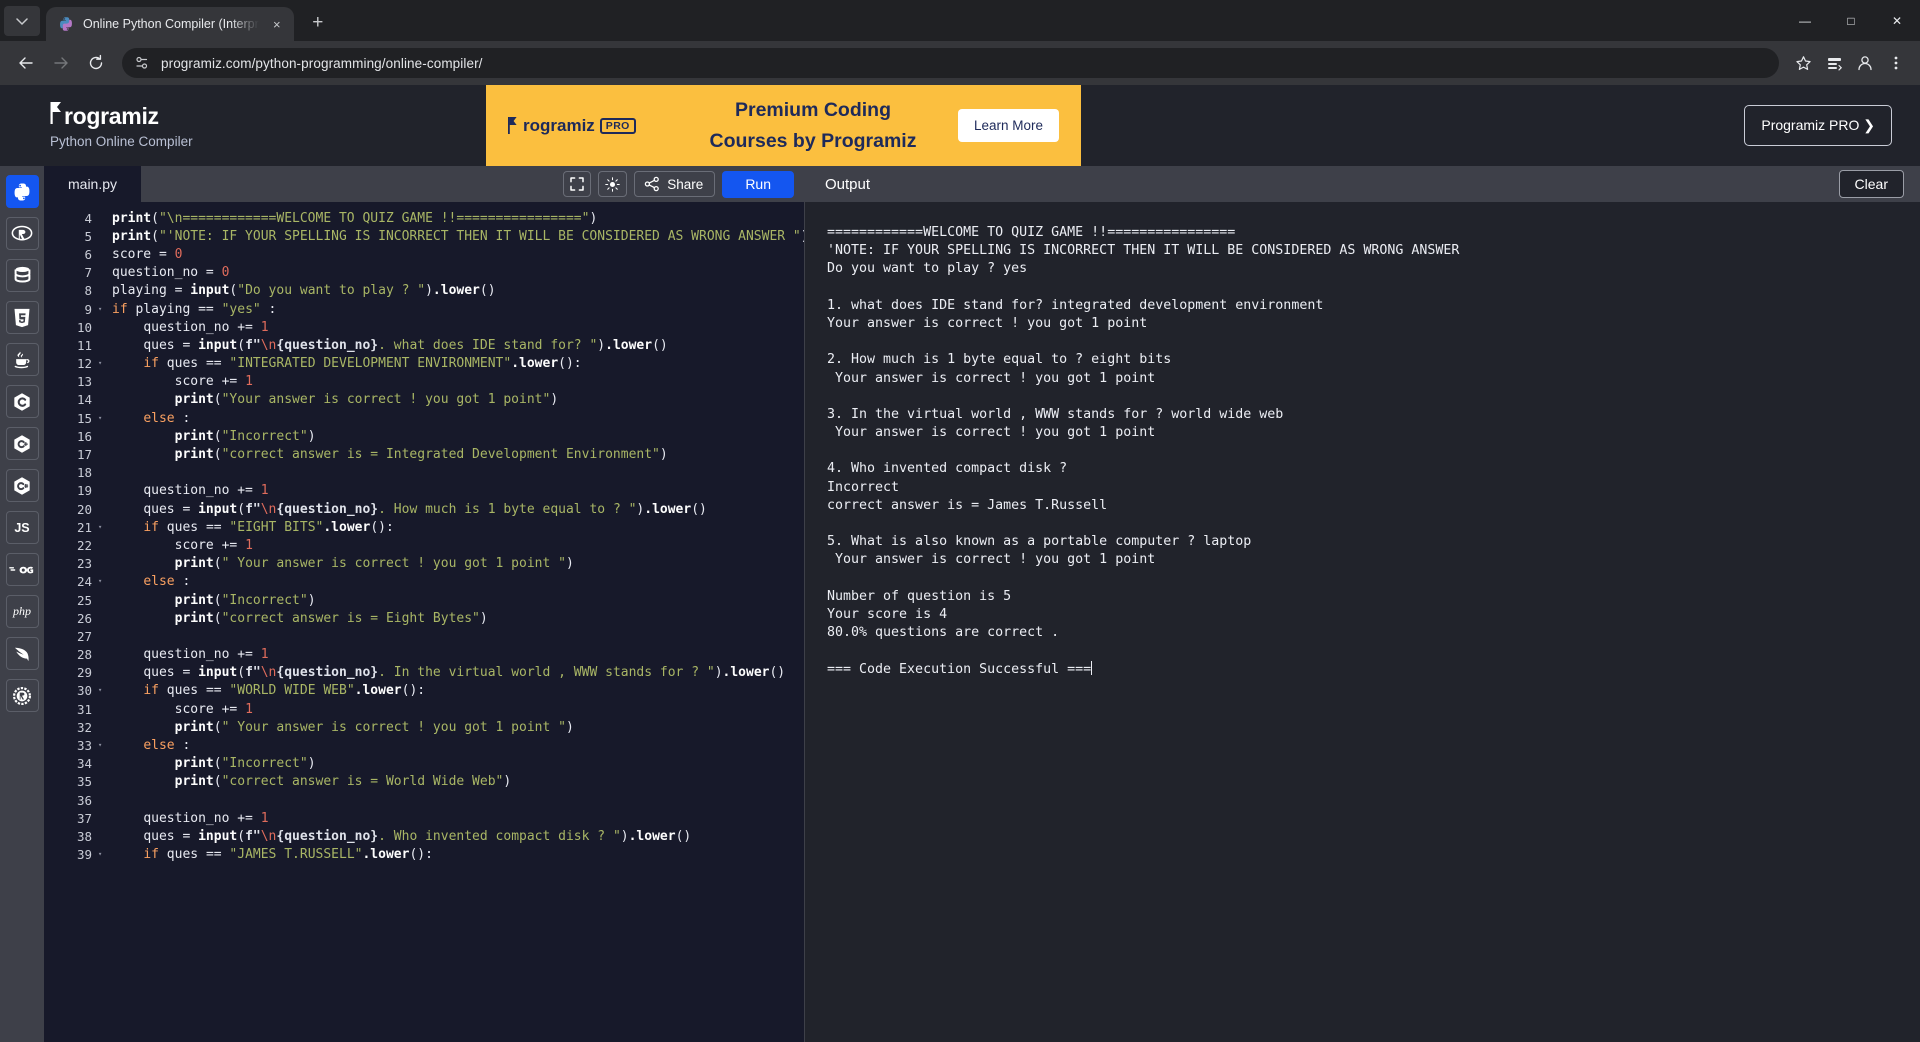 The height and width of the screenshot is (1042, 1920). I want to click on bookmark-star-icon, so click(1803, 63).